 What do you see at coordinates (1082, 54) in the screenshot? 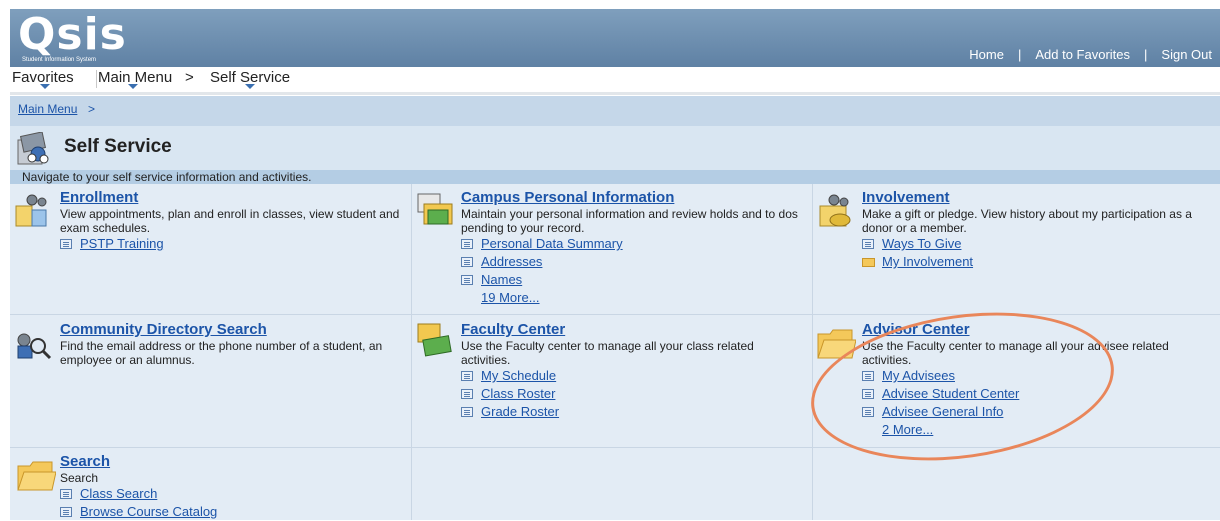
I see `add-to-favorites-link: Add to Favorites` at bounding box center [1082, 54].